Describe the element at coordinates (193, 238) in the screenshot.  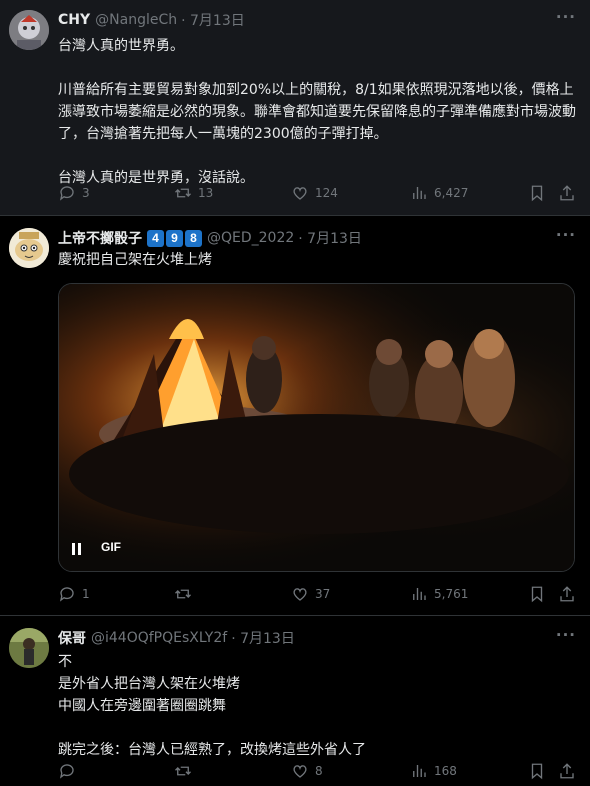
I see `name-badge: 8` at that location.